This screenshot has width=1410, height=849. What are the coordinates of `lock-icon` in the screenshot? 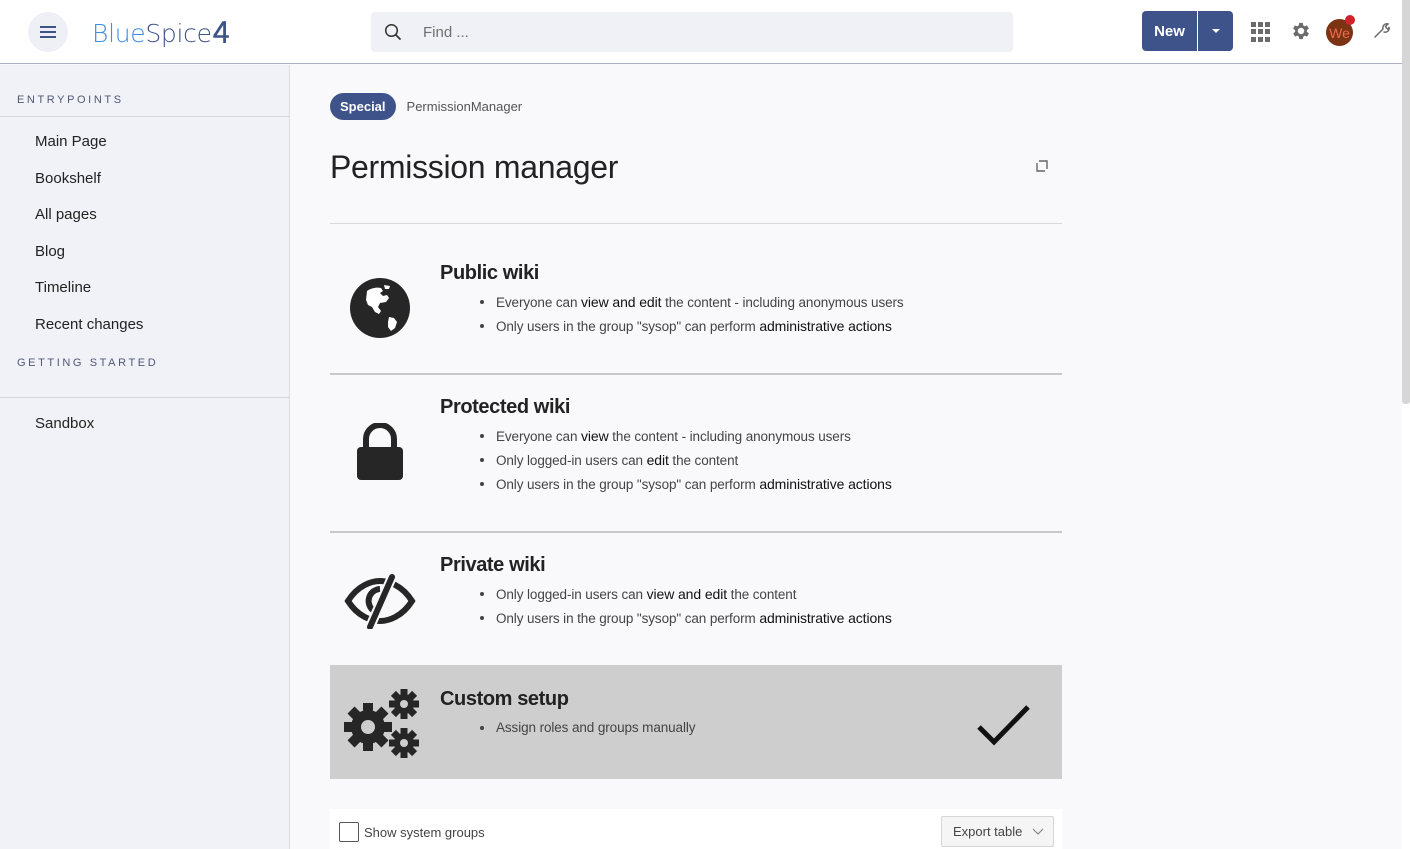 It's located at (380, 454).